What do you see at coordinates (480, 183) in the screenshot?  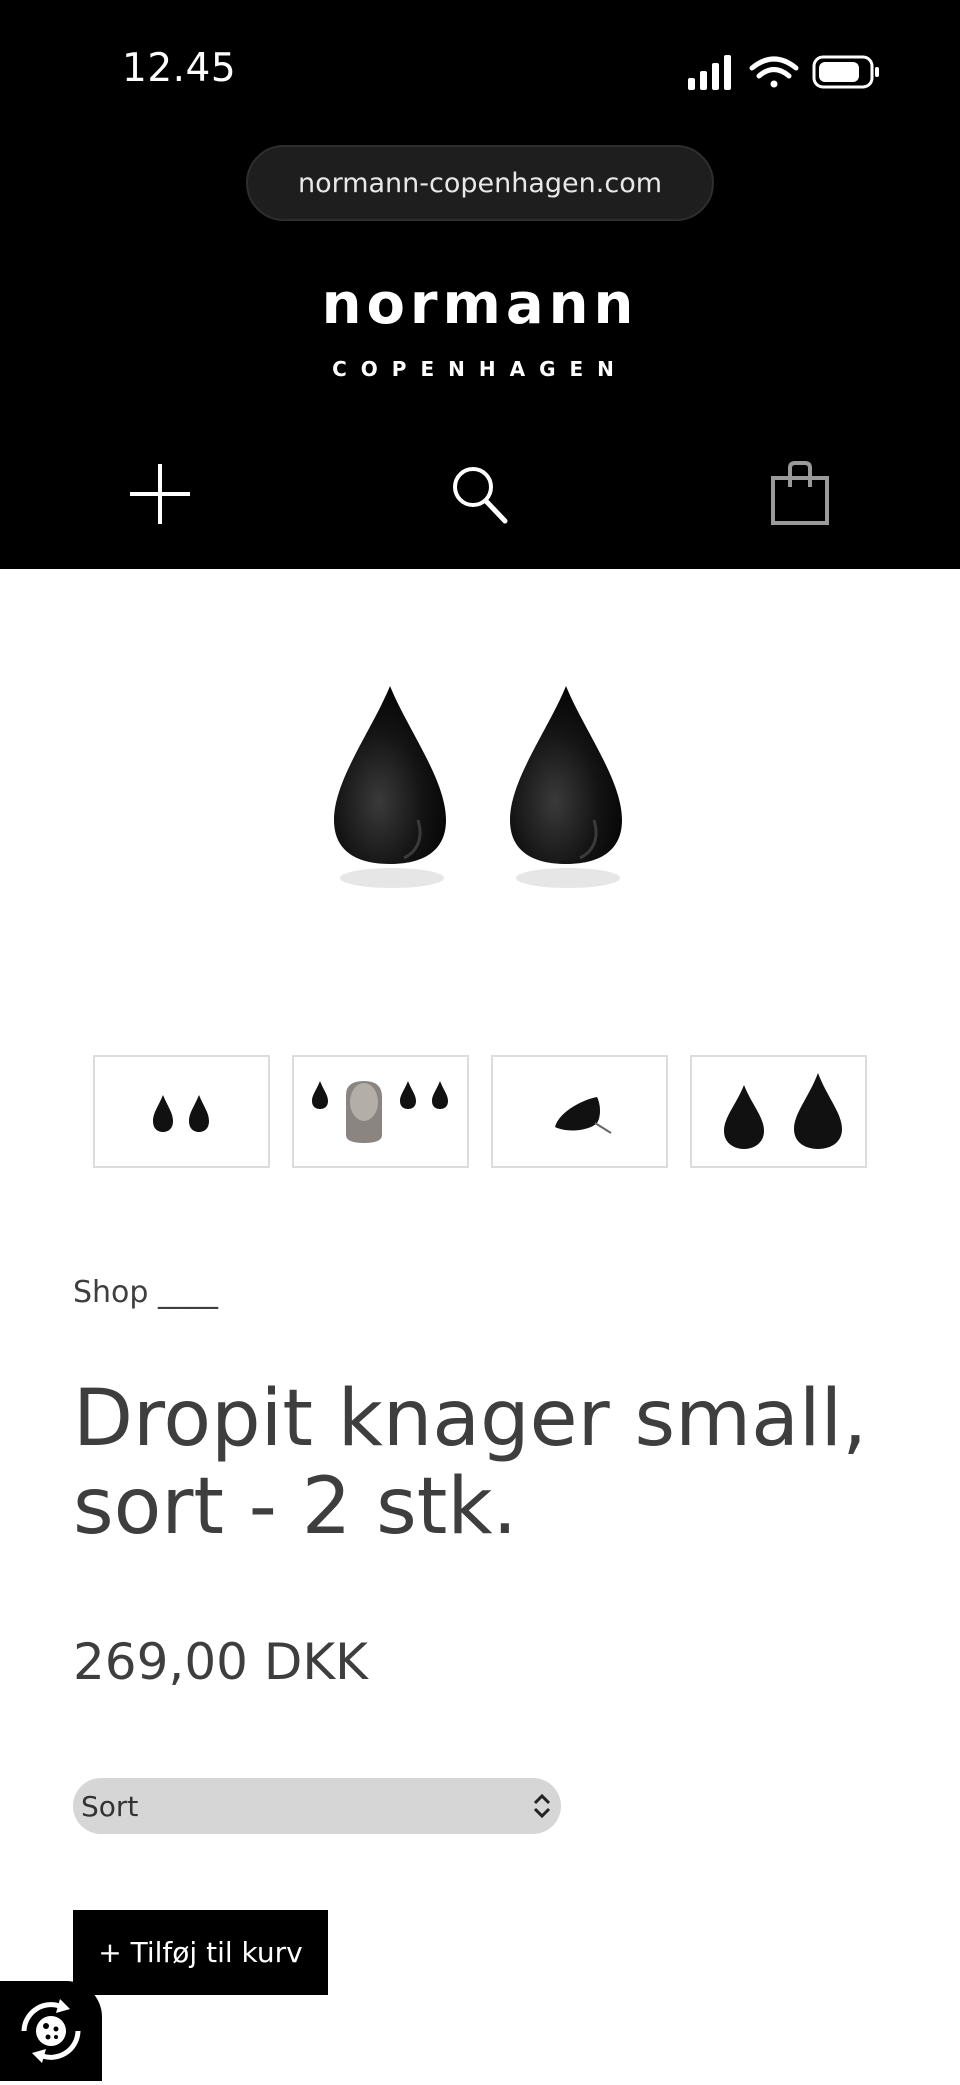 I see `url-bar: normann-copenhagen.com` at bounding box center [480, 183].